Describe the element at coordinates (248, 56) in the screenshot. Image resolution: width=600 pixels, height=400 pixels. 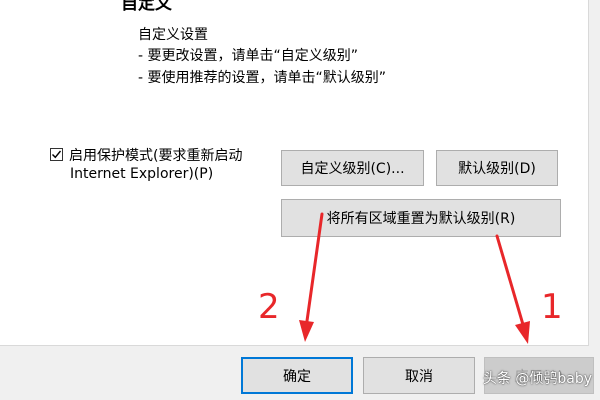
I see `desc-line-change-settings: - 要更改设置，请单击“自定义级别”` at that location.